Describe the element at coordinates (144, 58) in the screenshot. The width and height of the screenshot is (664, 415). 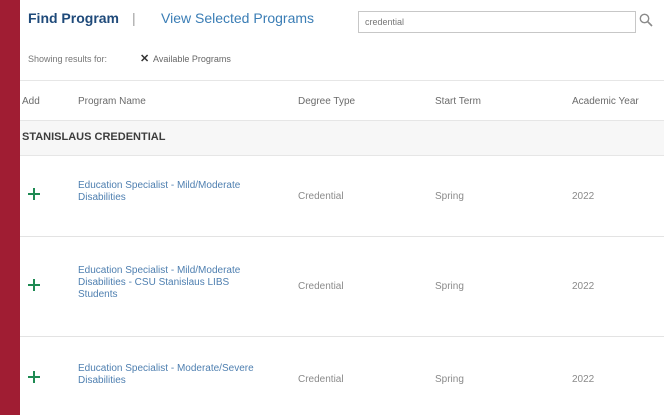
I see `close-icon: ✕` at that location.